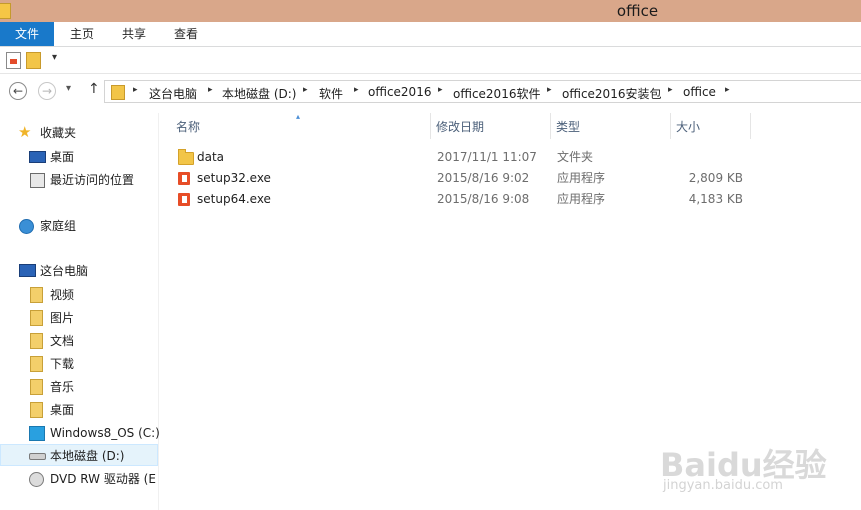 This screenshot has height=510, width=861. I want to click on tab-file: 文件, so click(27, 34).